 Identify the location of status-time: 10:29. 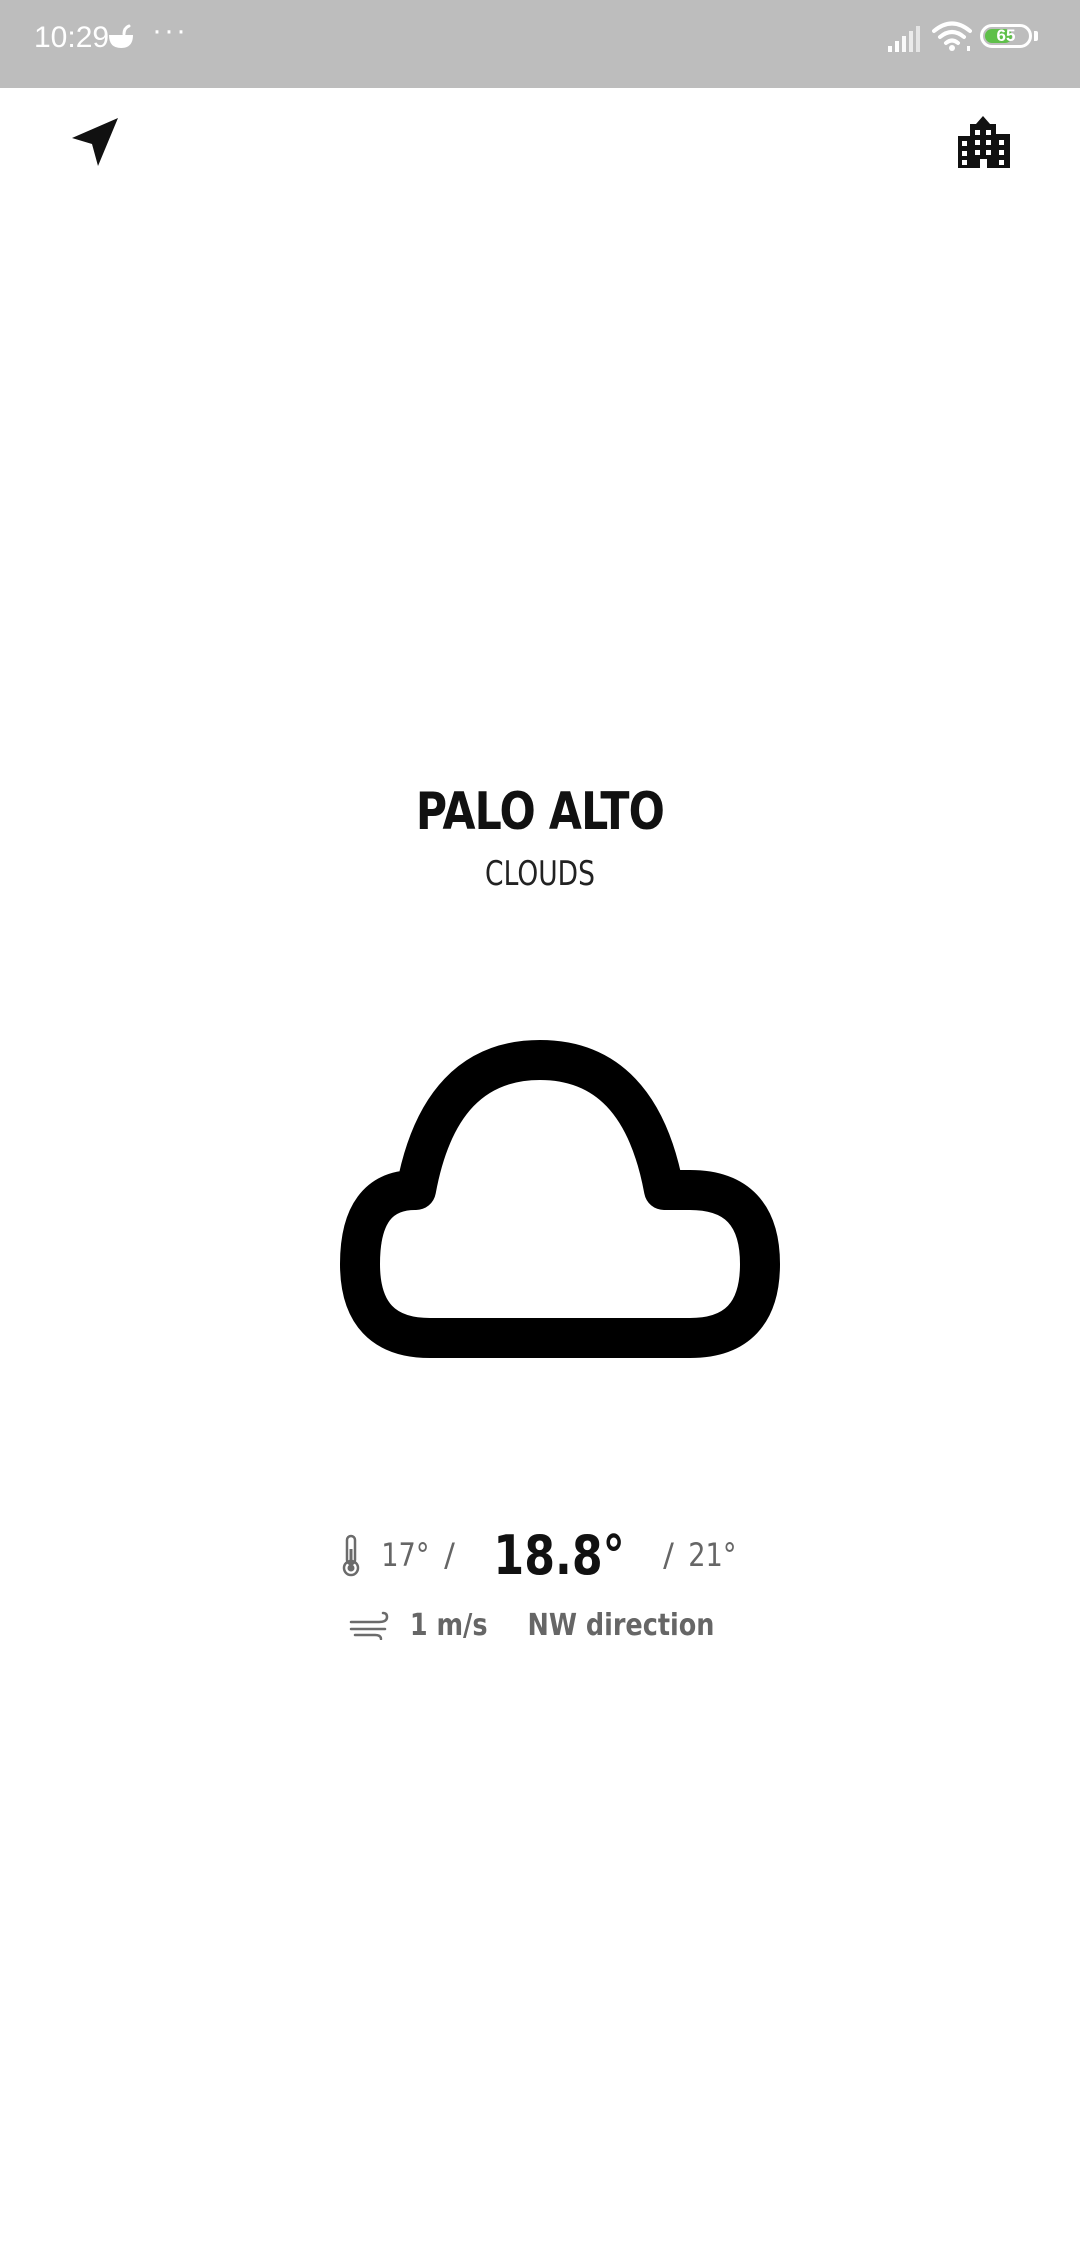
(72, 37).